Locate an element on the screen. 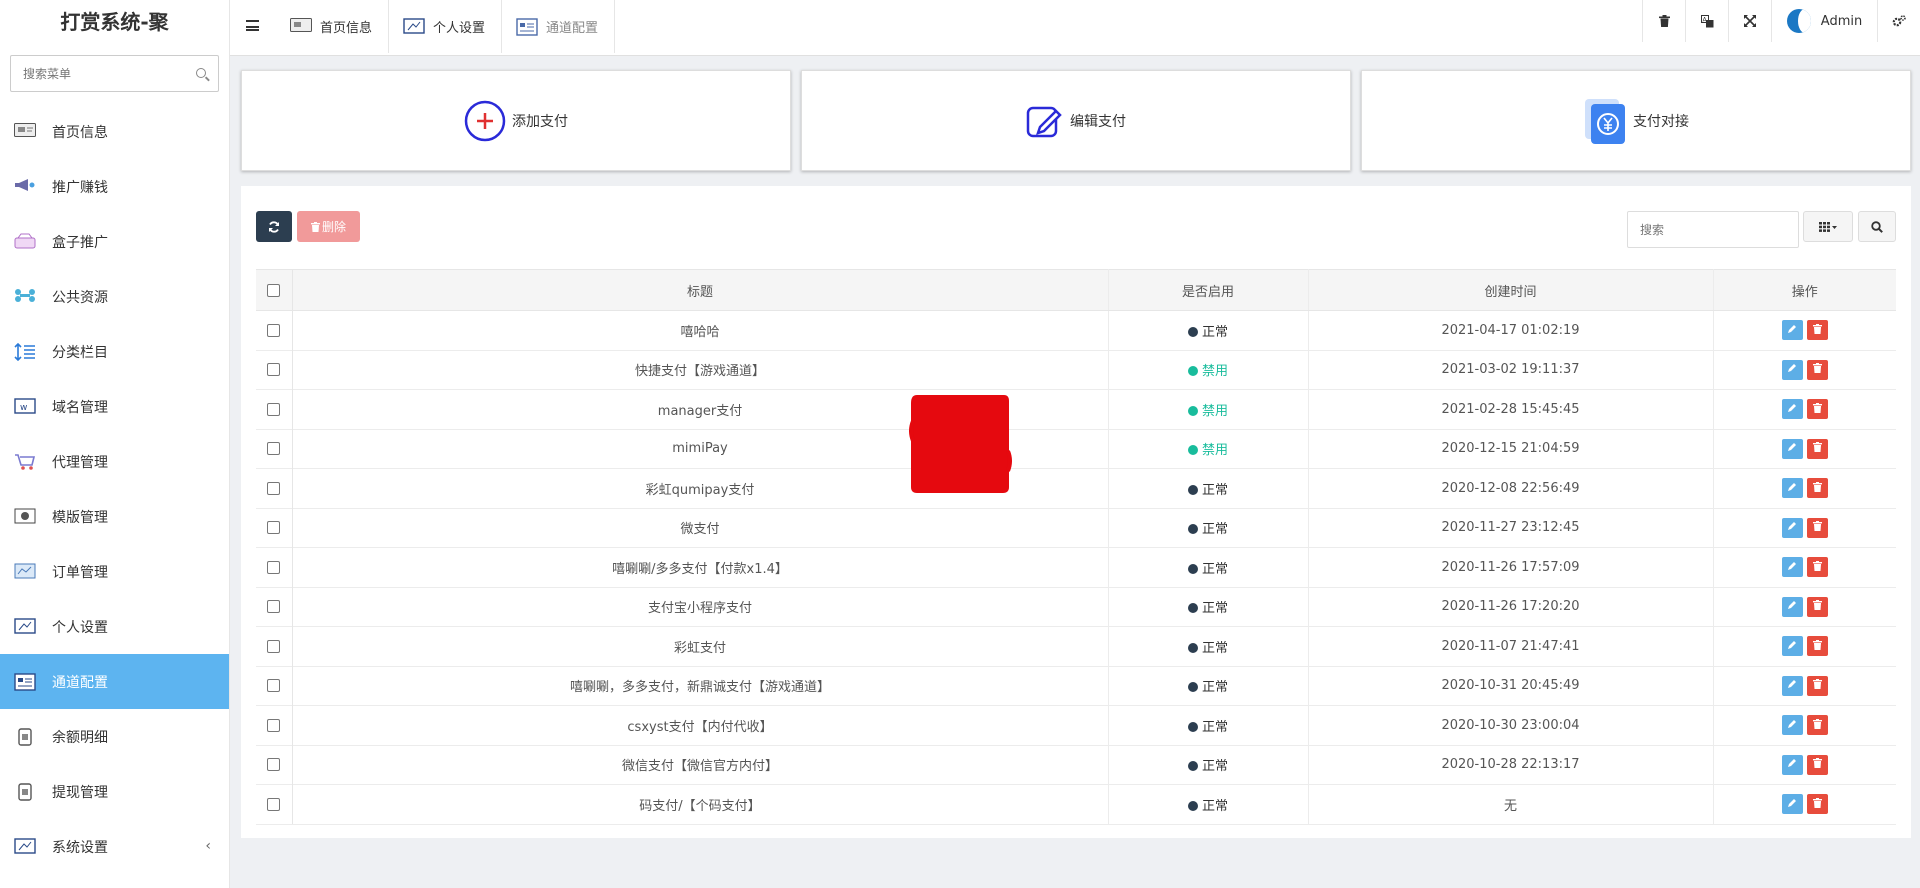 The height and width of the screenshot is (888, 1920). table-search-input is located at coordinates (1713, 229).